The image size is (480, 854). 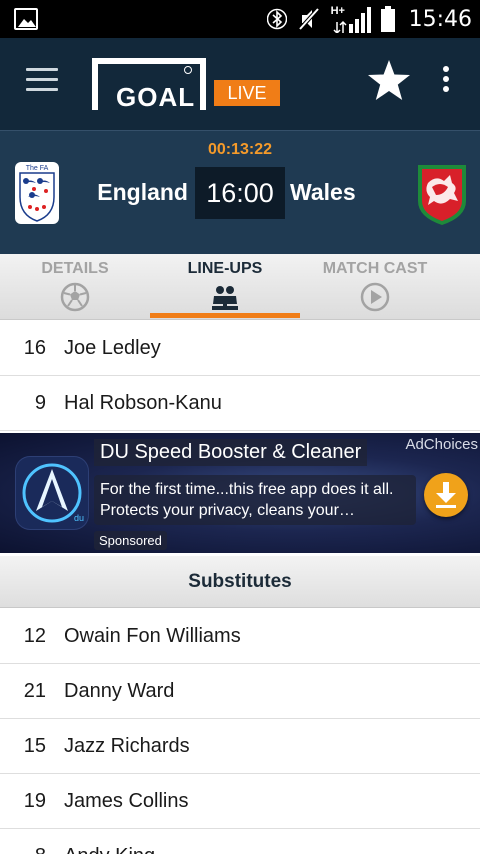 I want to click on player-name: Jazz Richards, so click(x=127, y=746).